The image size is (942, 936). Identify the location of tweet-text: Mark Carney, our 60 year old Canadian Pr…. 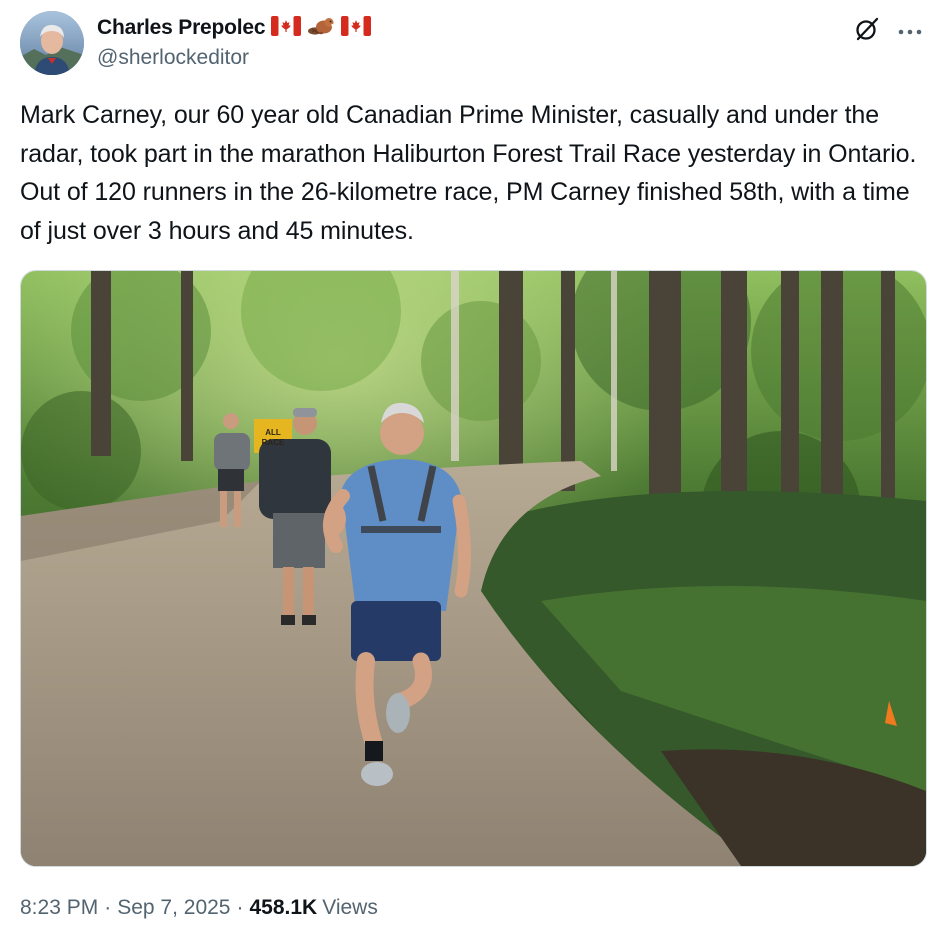
(468, 173).